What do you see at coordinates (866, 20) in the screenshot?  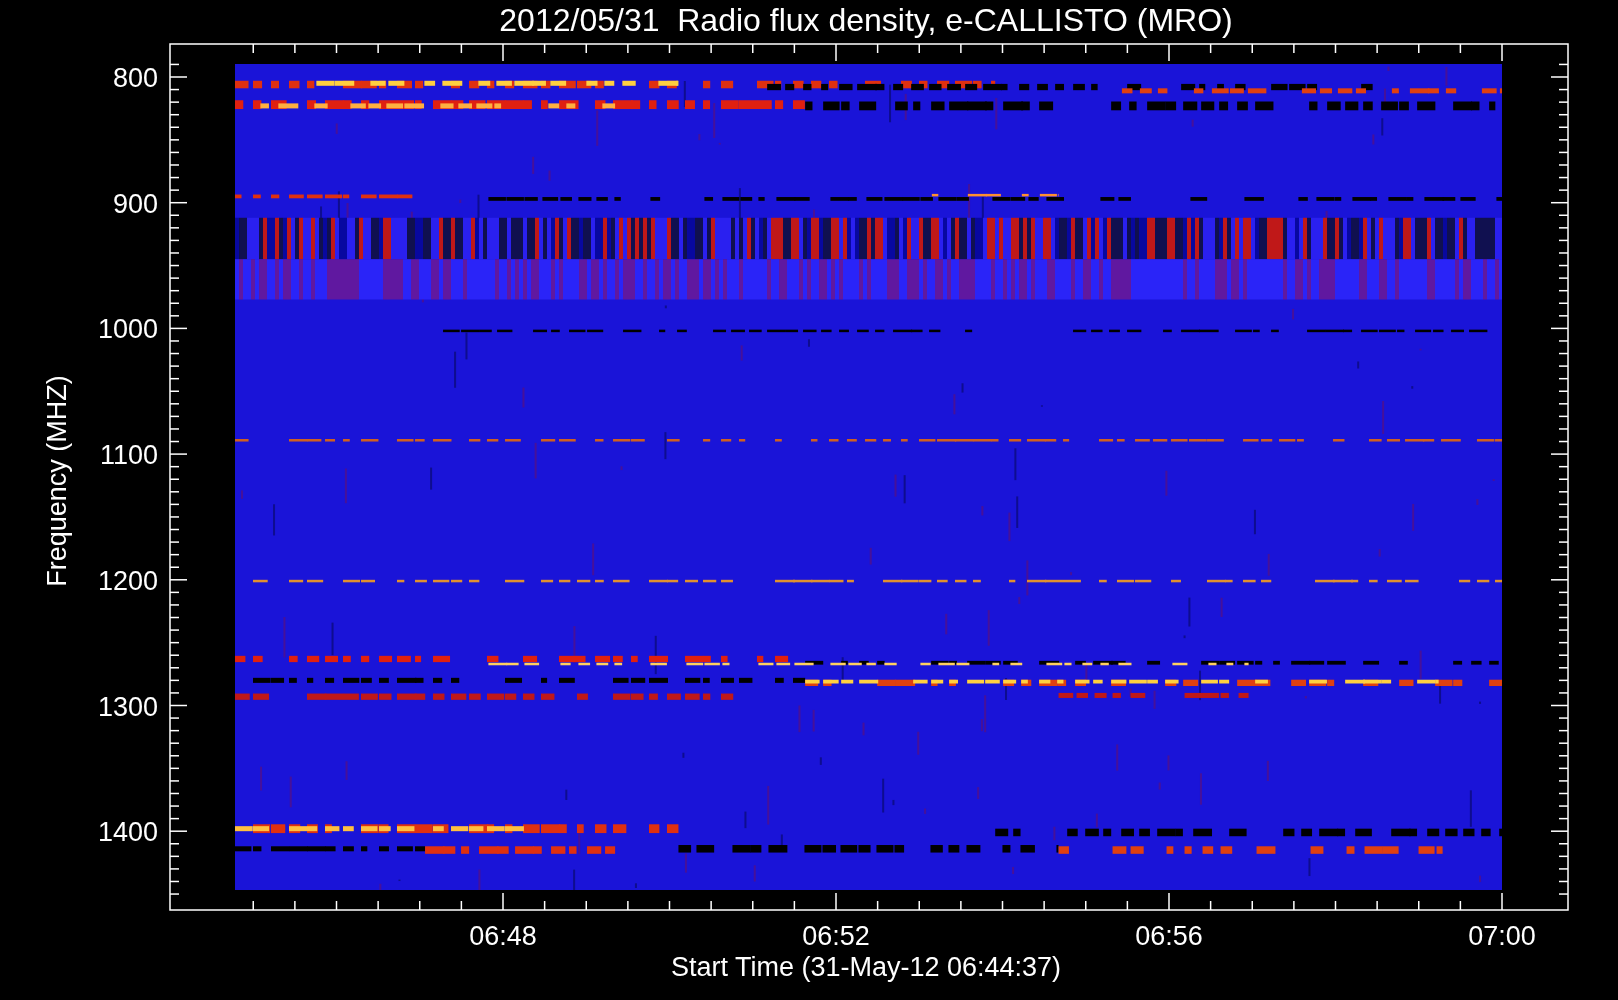 I see `chart-title: 2012/05/31 Radio flux density, e-CALLISTO (MRO)` at bounding box center [866, 20].